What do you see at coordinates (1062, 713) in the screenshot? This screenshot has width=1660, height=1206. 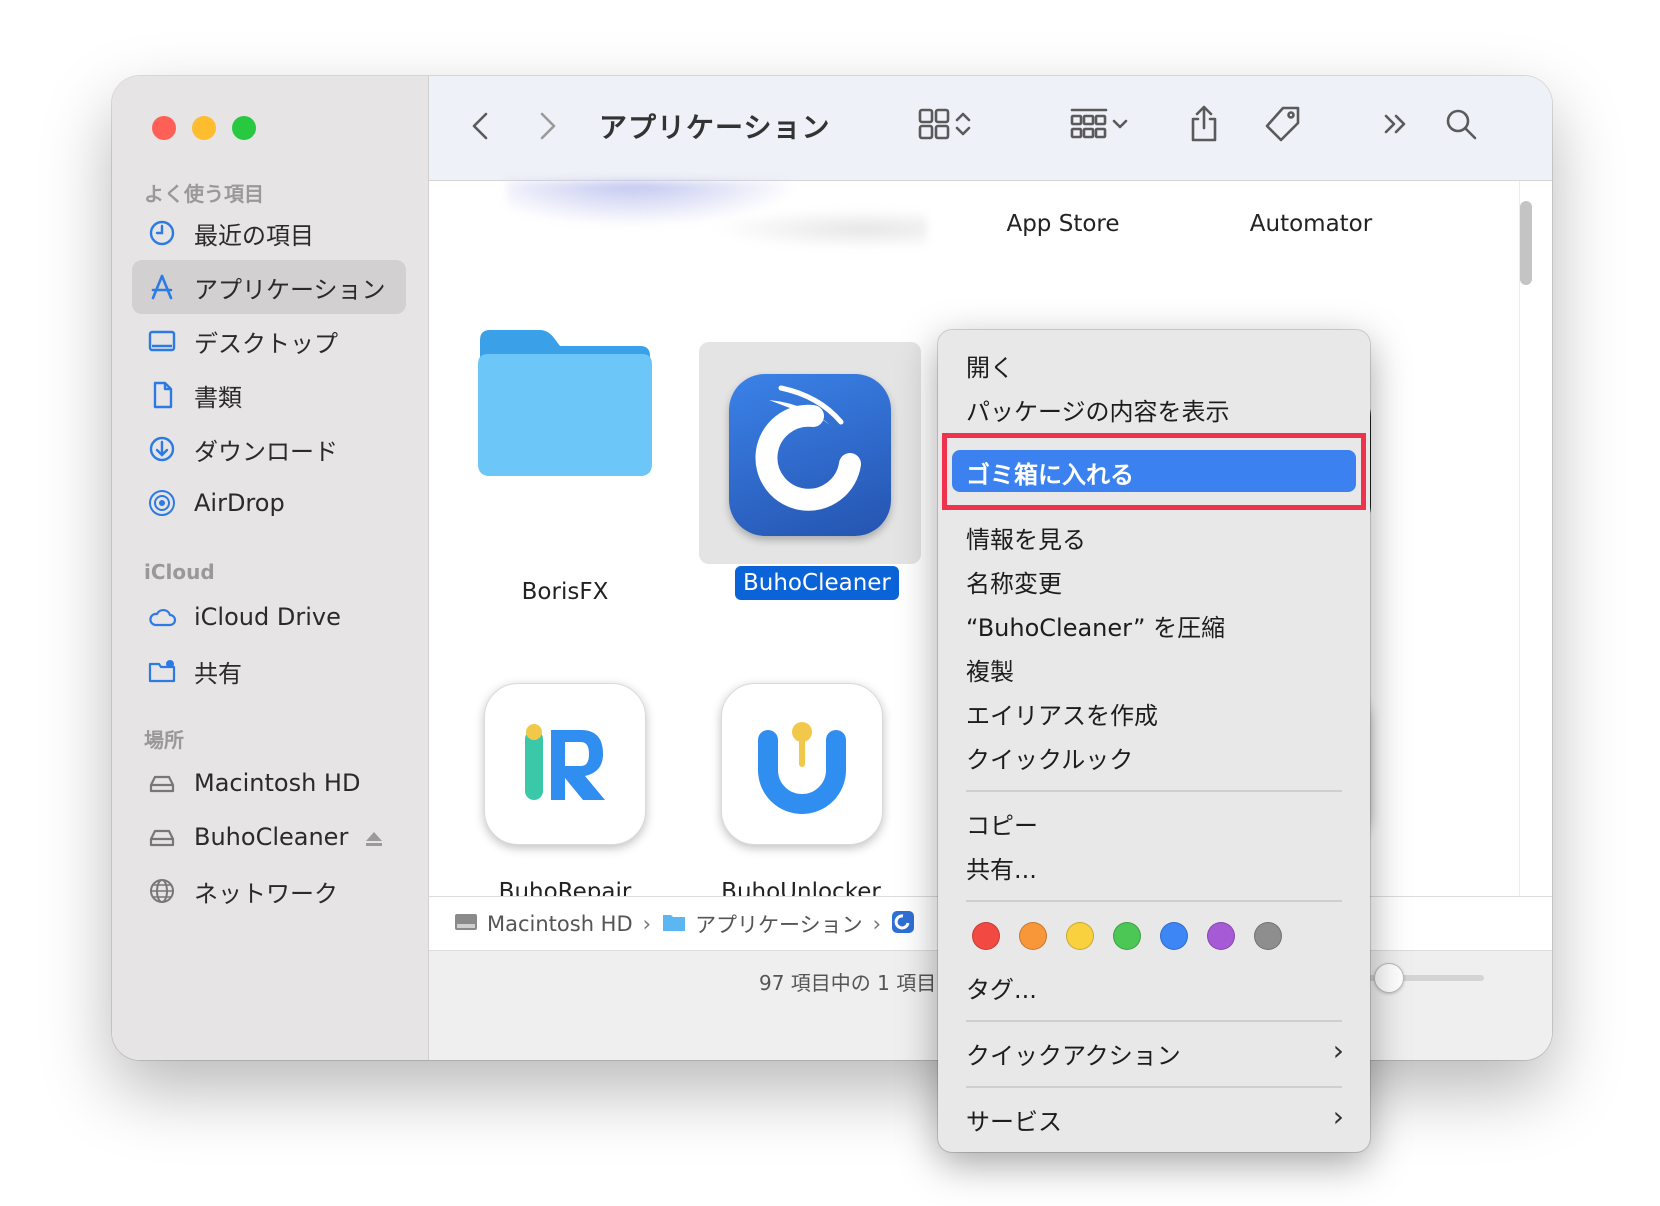 I see `menu-item-make-alias: エイリアスを作成` at bounding box center [1062, 713].